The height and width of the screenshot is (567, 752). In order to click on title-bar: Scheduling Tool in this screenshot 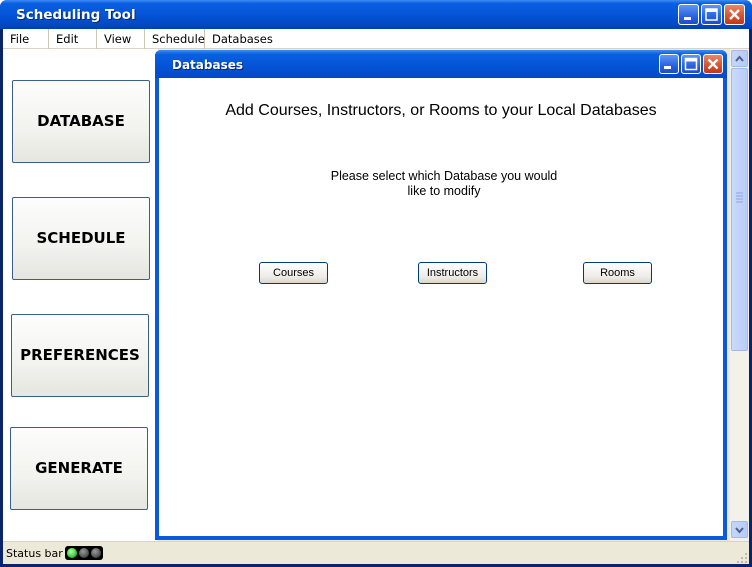, I will do `click(376, 14)`.